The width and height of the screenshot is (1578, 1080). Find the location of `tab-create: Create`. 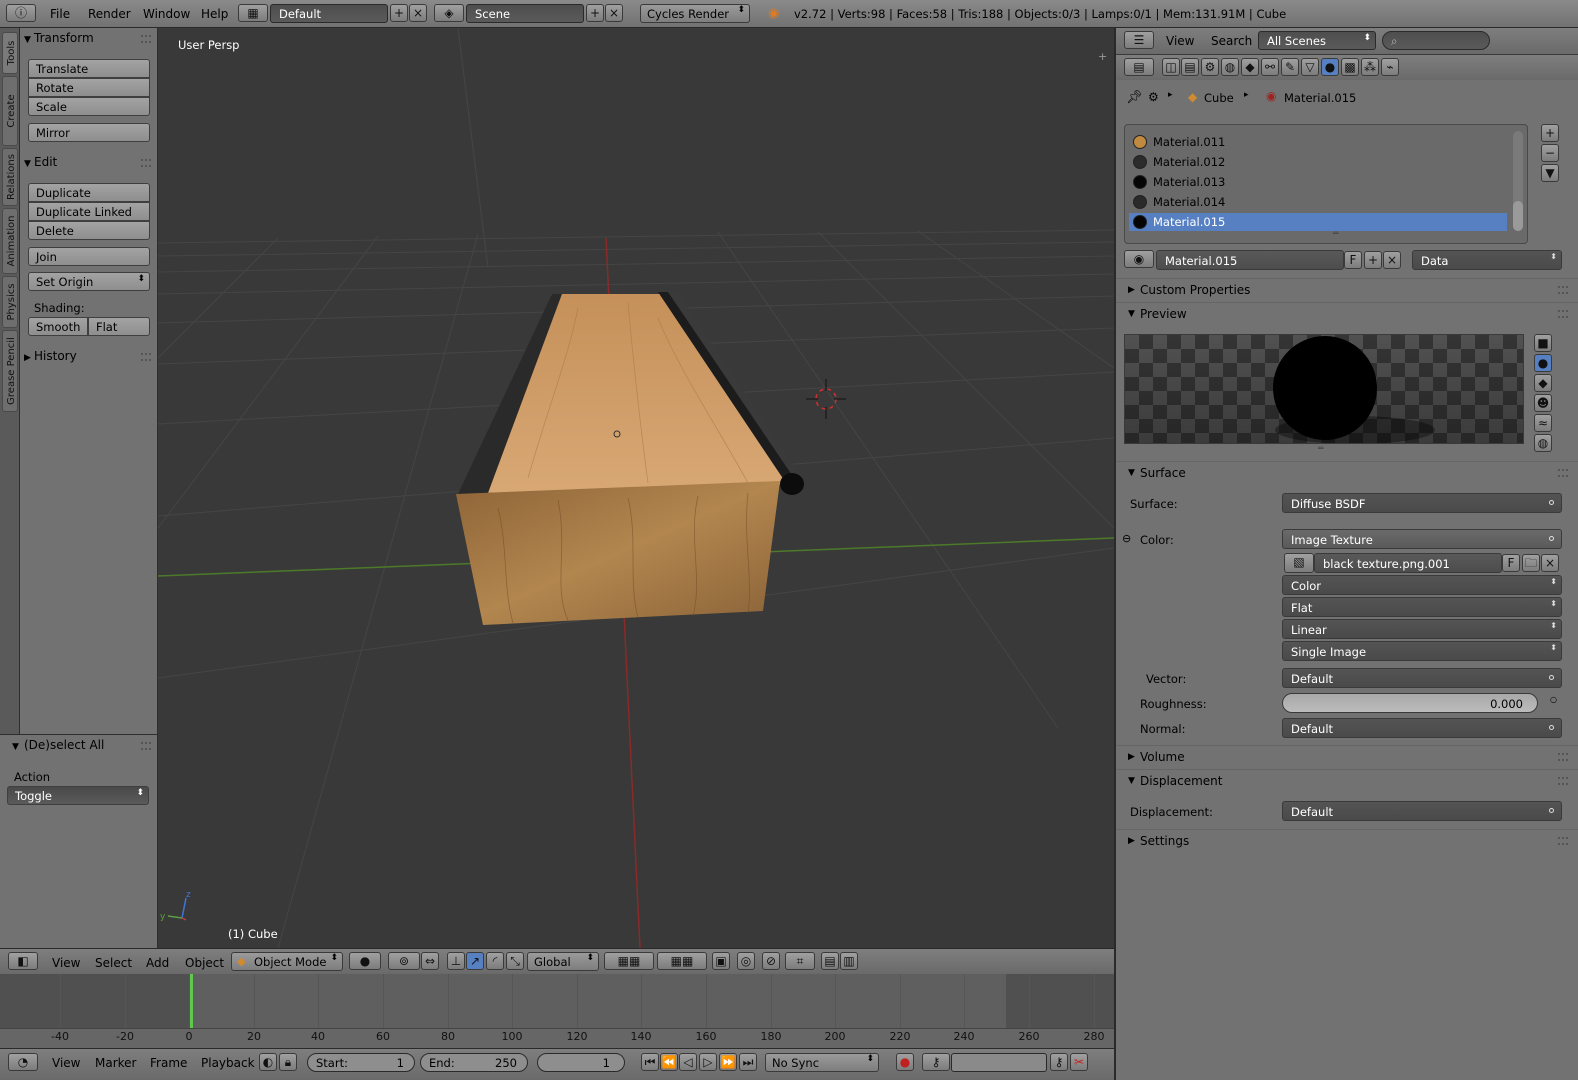

tab-create: Create is located at coordinates (10, 111).